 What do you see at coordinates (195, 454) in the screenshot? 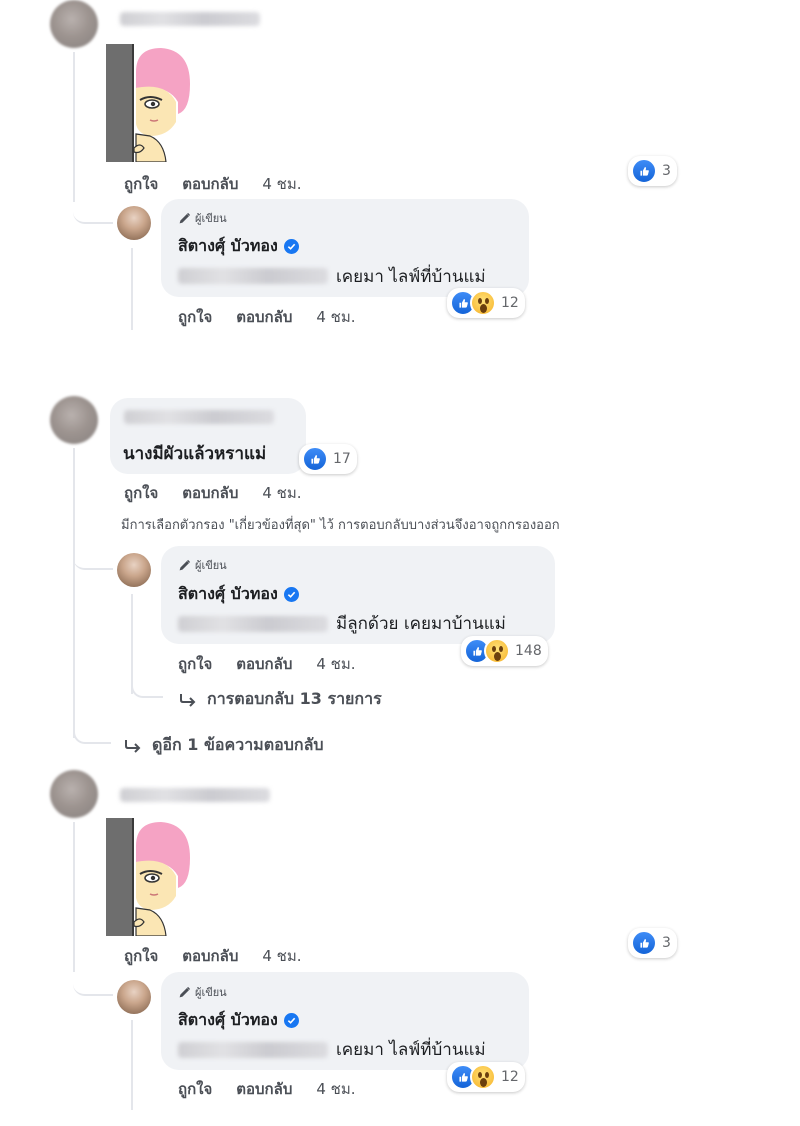
I see `comment-text: นางมีผัวแล้วหราแม่` at bounding box center [195, 454].